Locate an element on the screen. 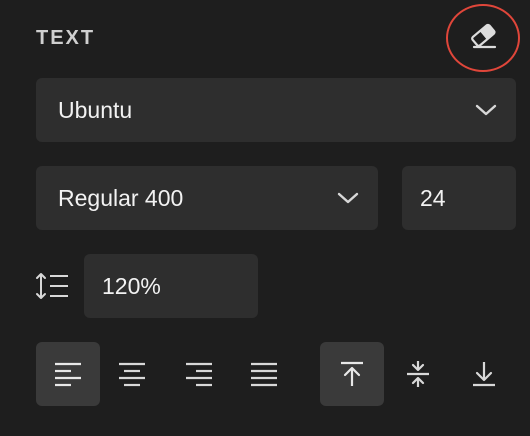 This screenshot has height=436, width=530. font-family-value: Ubuntu is located at coordinates (95, 109).